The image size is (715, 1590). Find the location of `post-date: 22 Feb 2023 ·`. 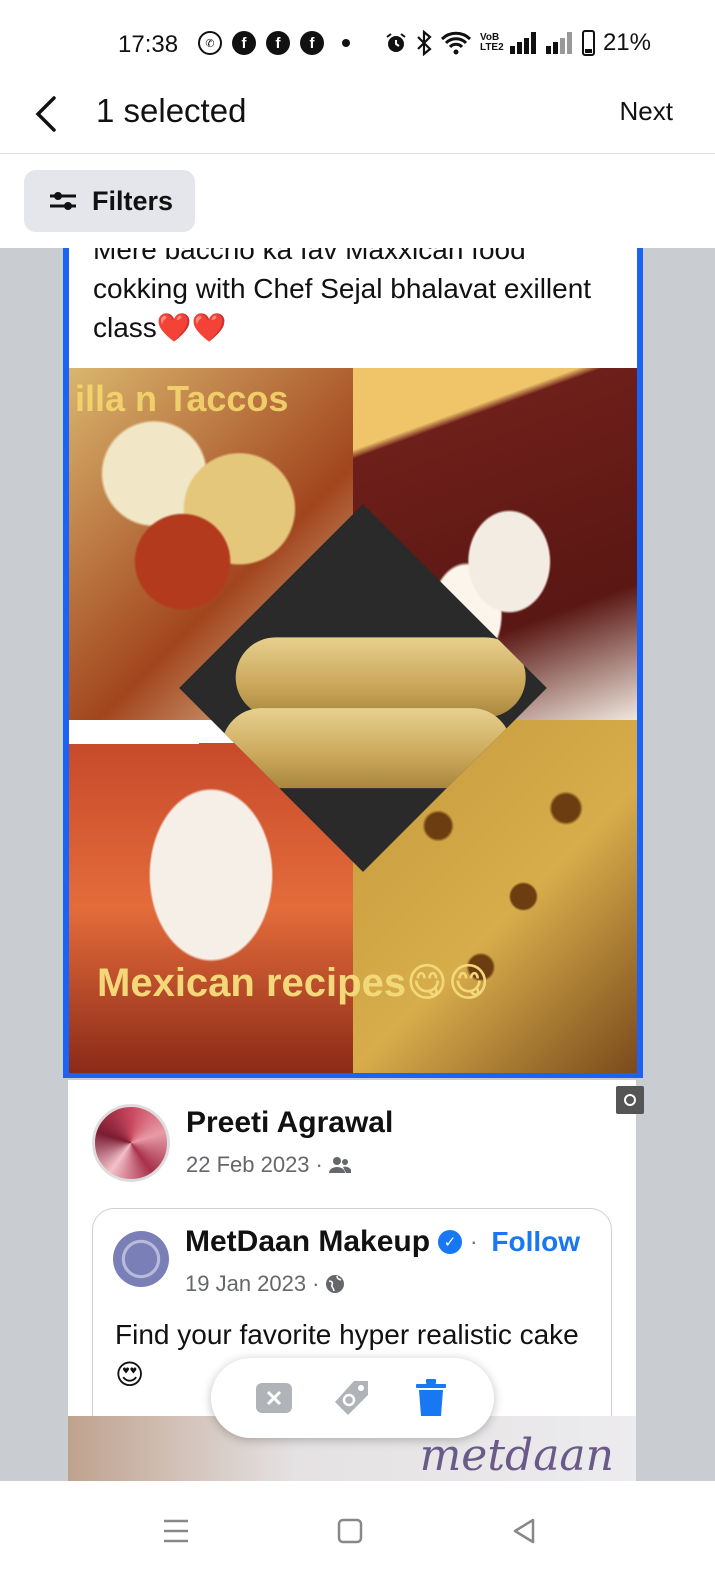

post-date: 22 Feb 2023 · is located at coordinates (268, 1165).